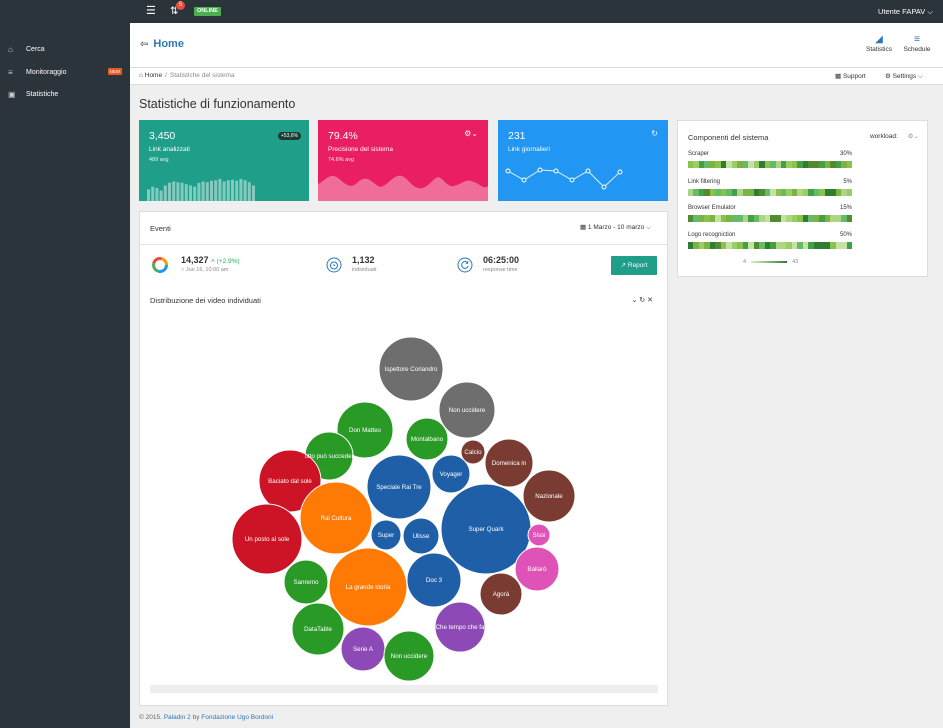 The height and width of the screenshot is (728, 943). I want to click on menu-icon: ☰, so click(151, 11).